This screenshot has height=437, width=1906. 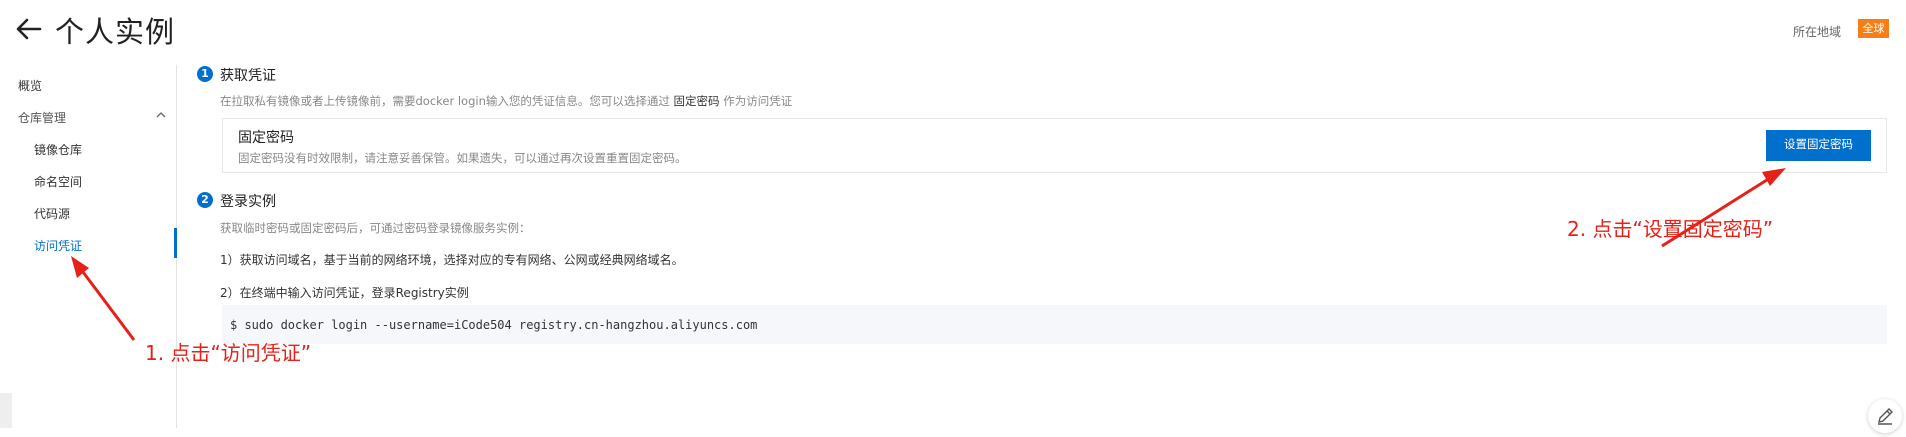 What do you see at coordinates (161, 115) in the screenshot?
I see `chevron-up-icon` at bounding box center [161, 115].